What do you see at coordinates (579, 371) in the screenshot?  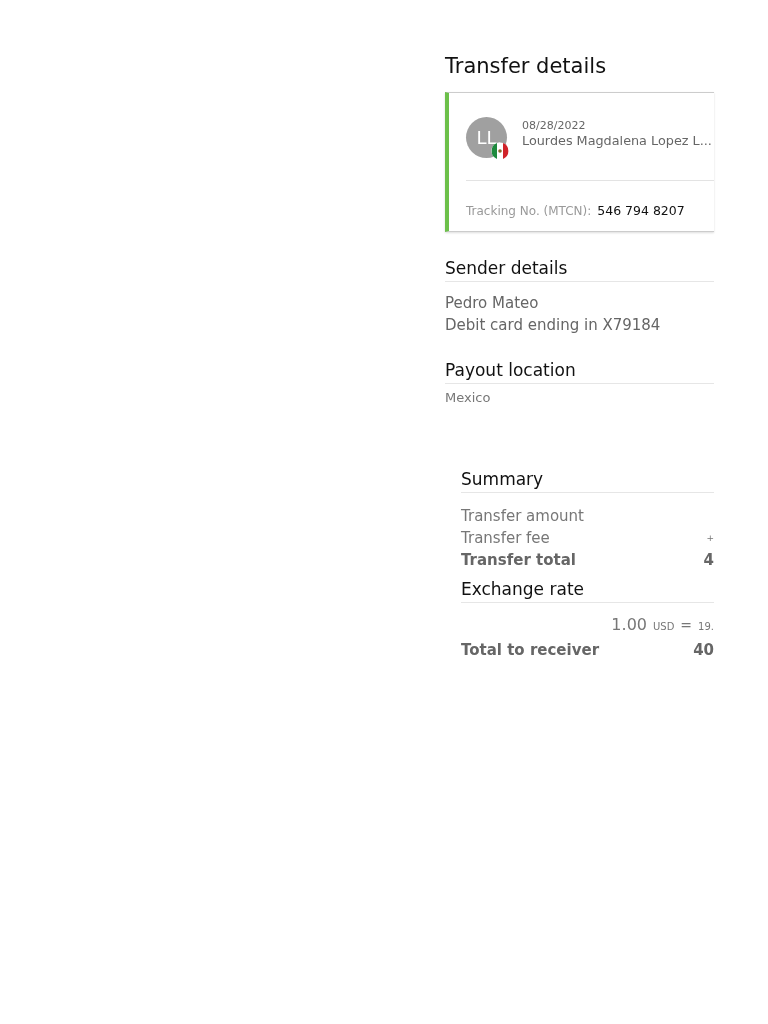 I see `section-heading: Payout location` at bounding box center [579, 371].